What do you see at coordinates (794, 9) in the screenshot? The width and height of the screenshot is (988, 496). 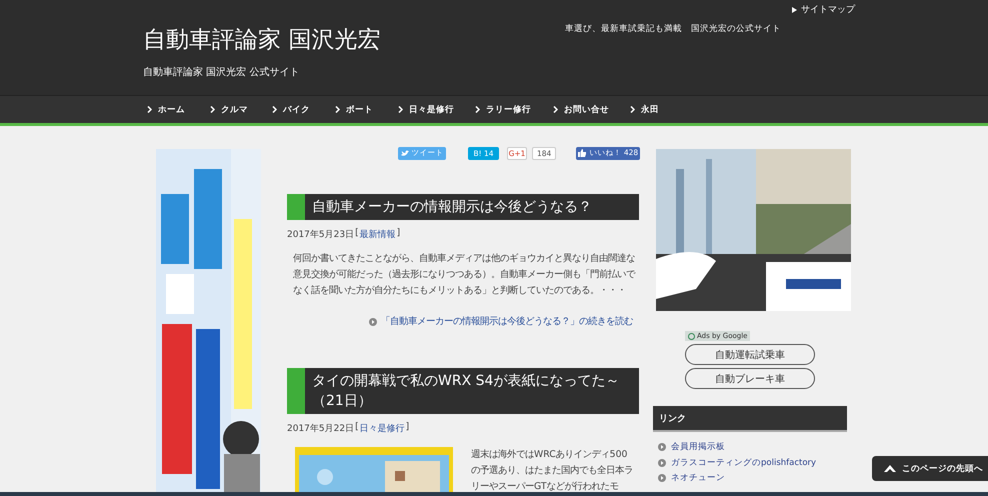 I see `triangle-icon` at bounding box center [794, 9].